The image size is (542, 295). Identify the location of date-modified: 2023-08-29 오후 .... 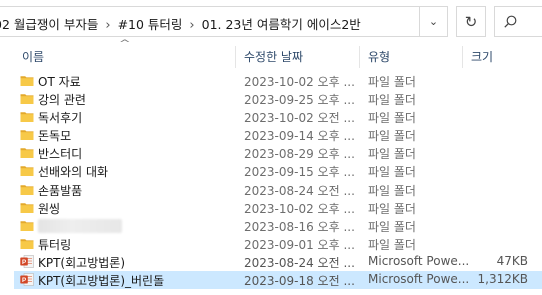
(299, 154).